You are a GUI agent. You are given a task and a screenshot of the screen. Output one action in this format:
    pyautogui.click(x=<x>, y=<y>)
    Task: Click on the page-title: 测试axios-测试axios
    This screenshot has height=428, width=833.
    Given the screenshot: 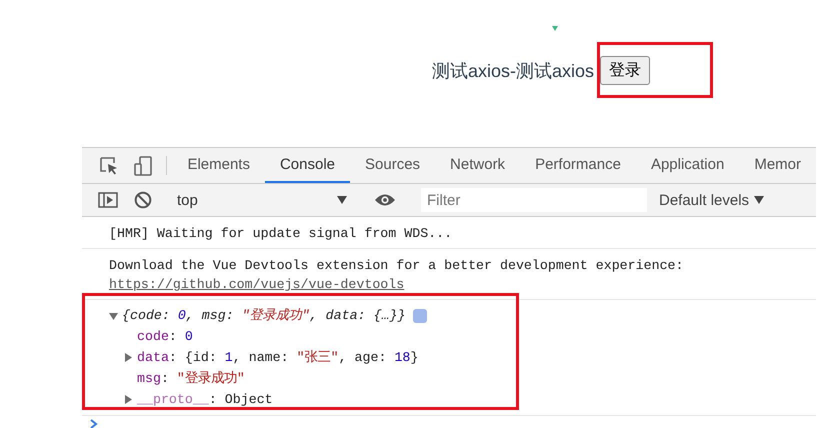 What is the action you would take?
    pyautogui.click(x=513, y=71)
    